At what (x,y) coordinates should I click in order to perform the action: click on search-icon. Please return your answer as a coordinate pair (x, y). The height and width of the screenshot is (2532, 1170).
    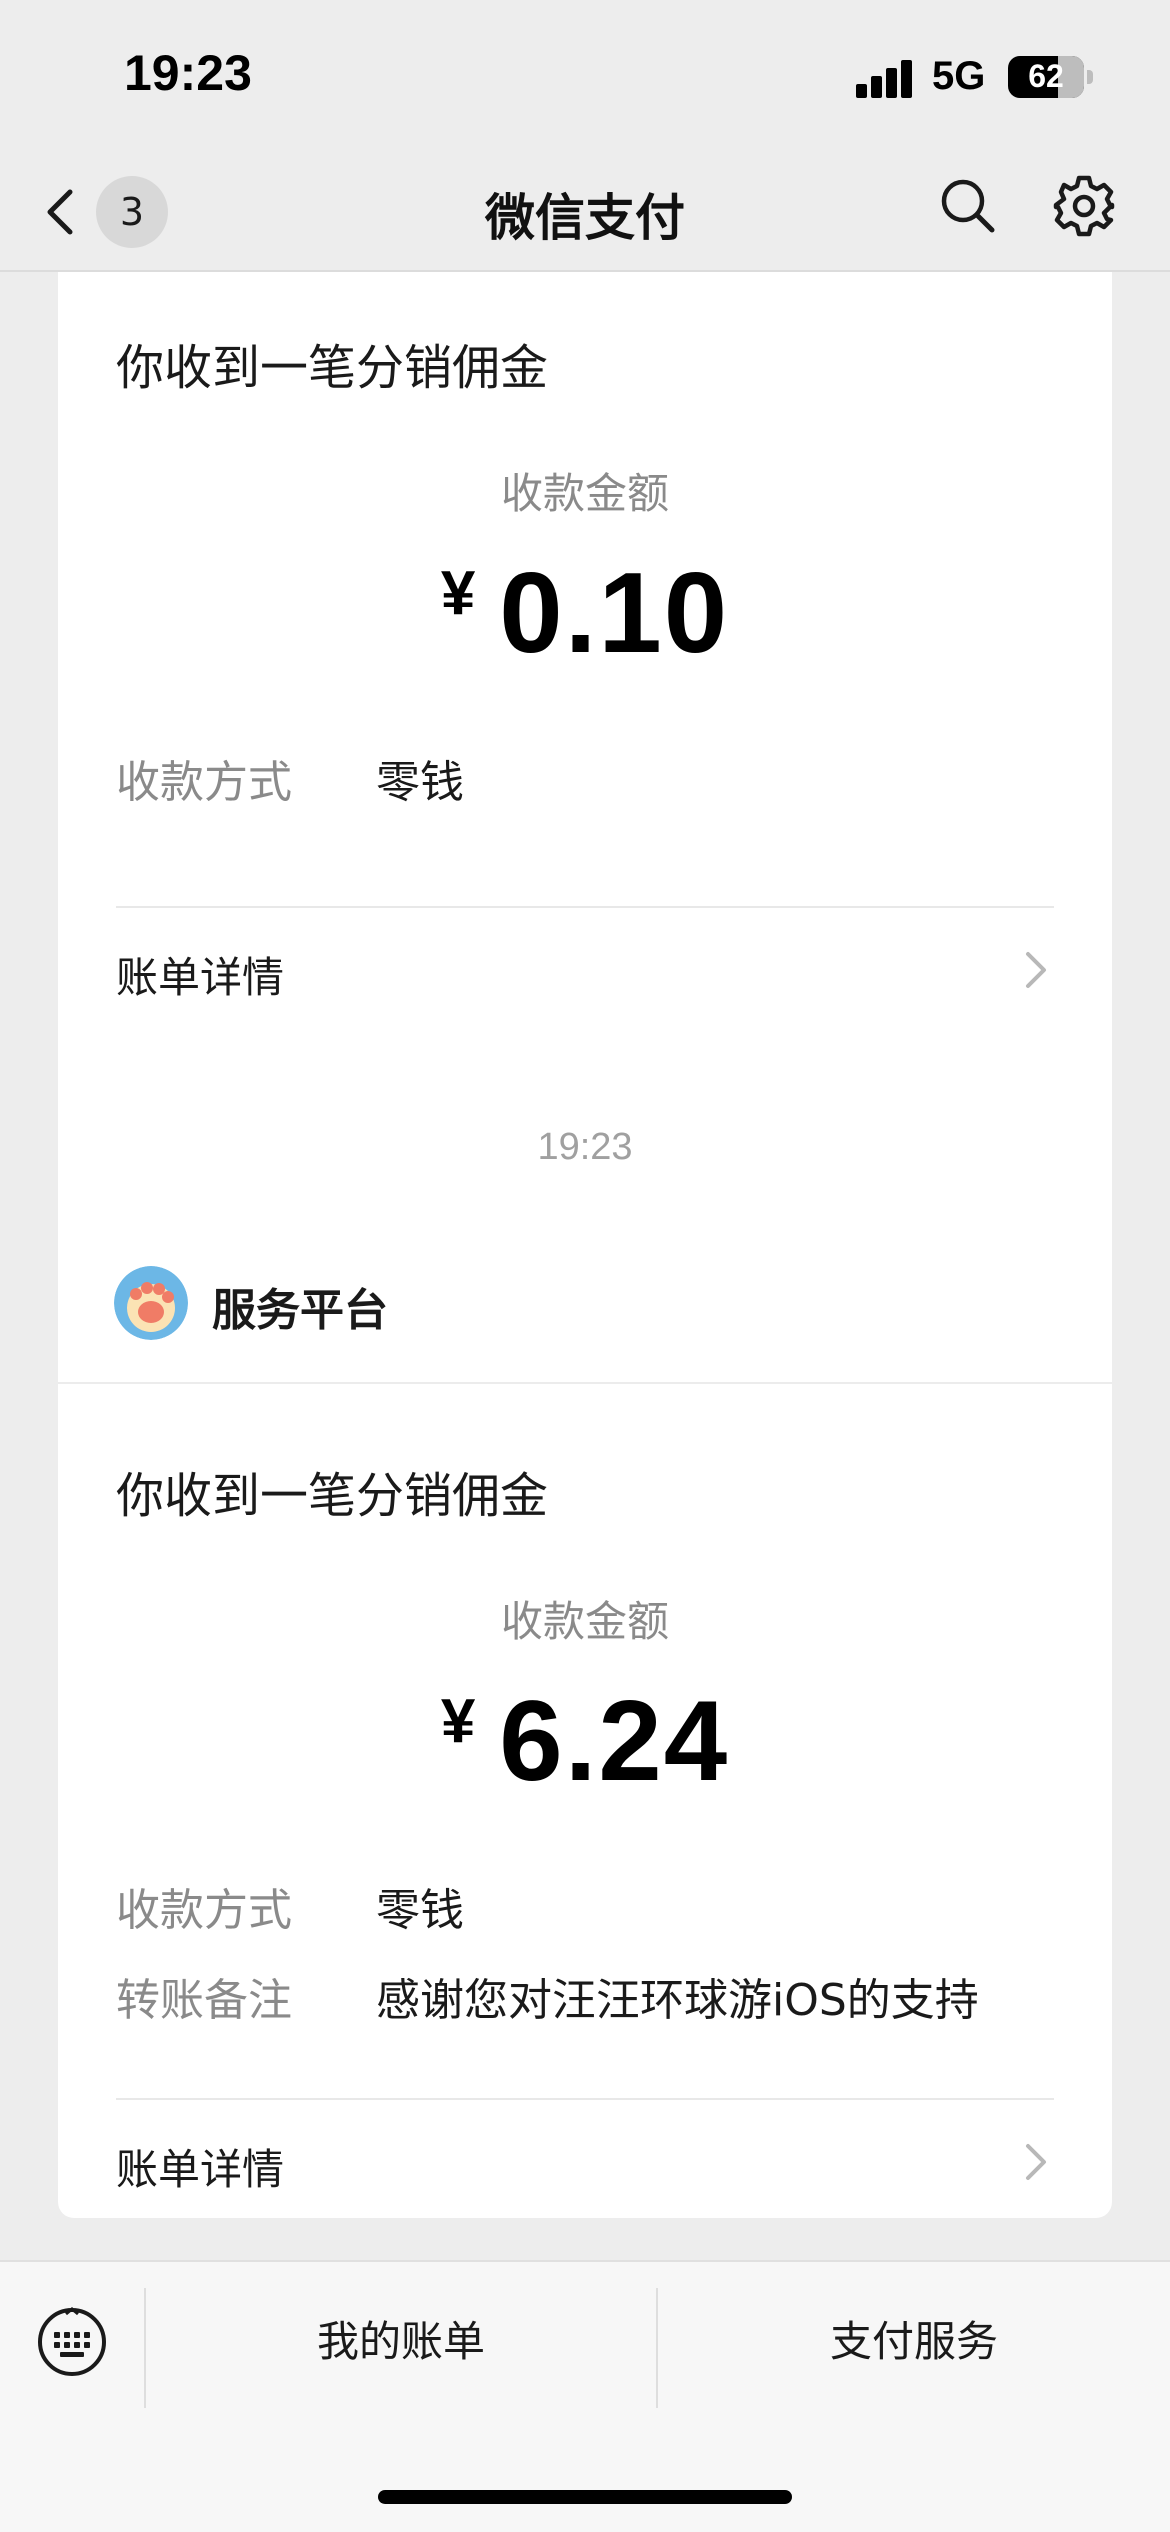
    Looking at the image, I should click on (968, 206).